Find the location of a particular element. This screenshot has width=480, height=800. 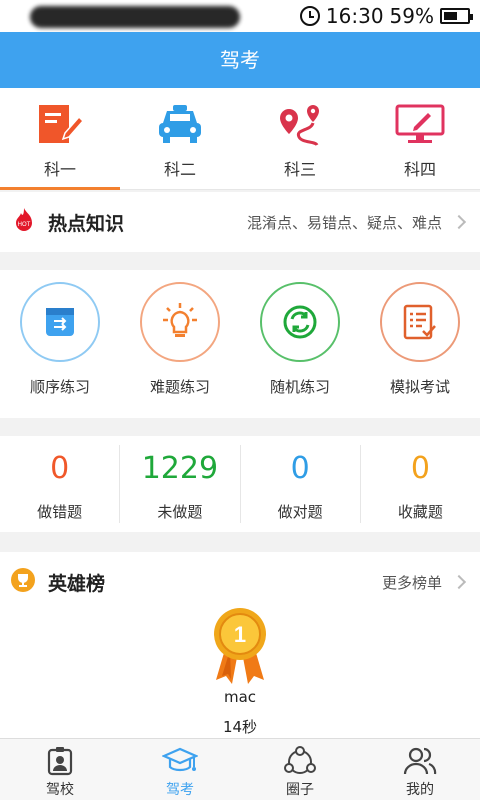

document-edit-icon is located at coordinates (60, 125).